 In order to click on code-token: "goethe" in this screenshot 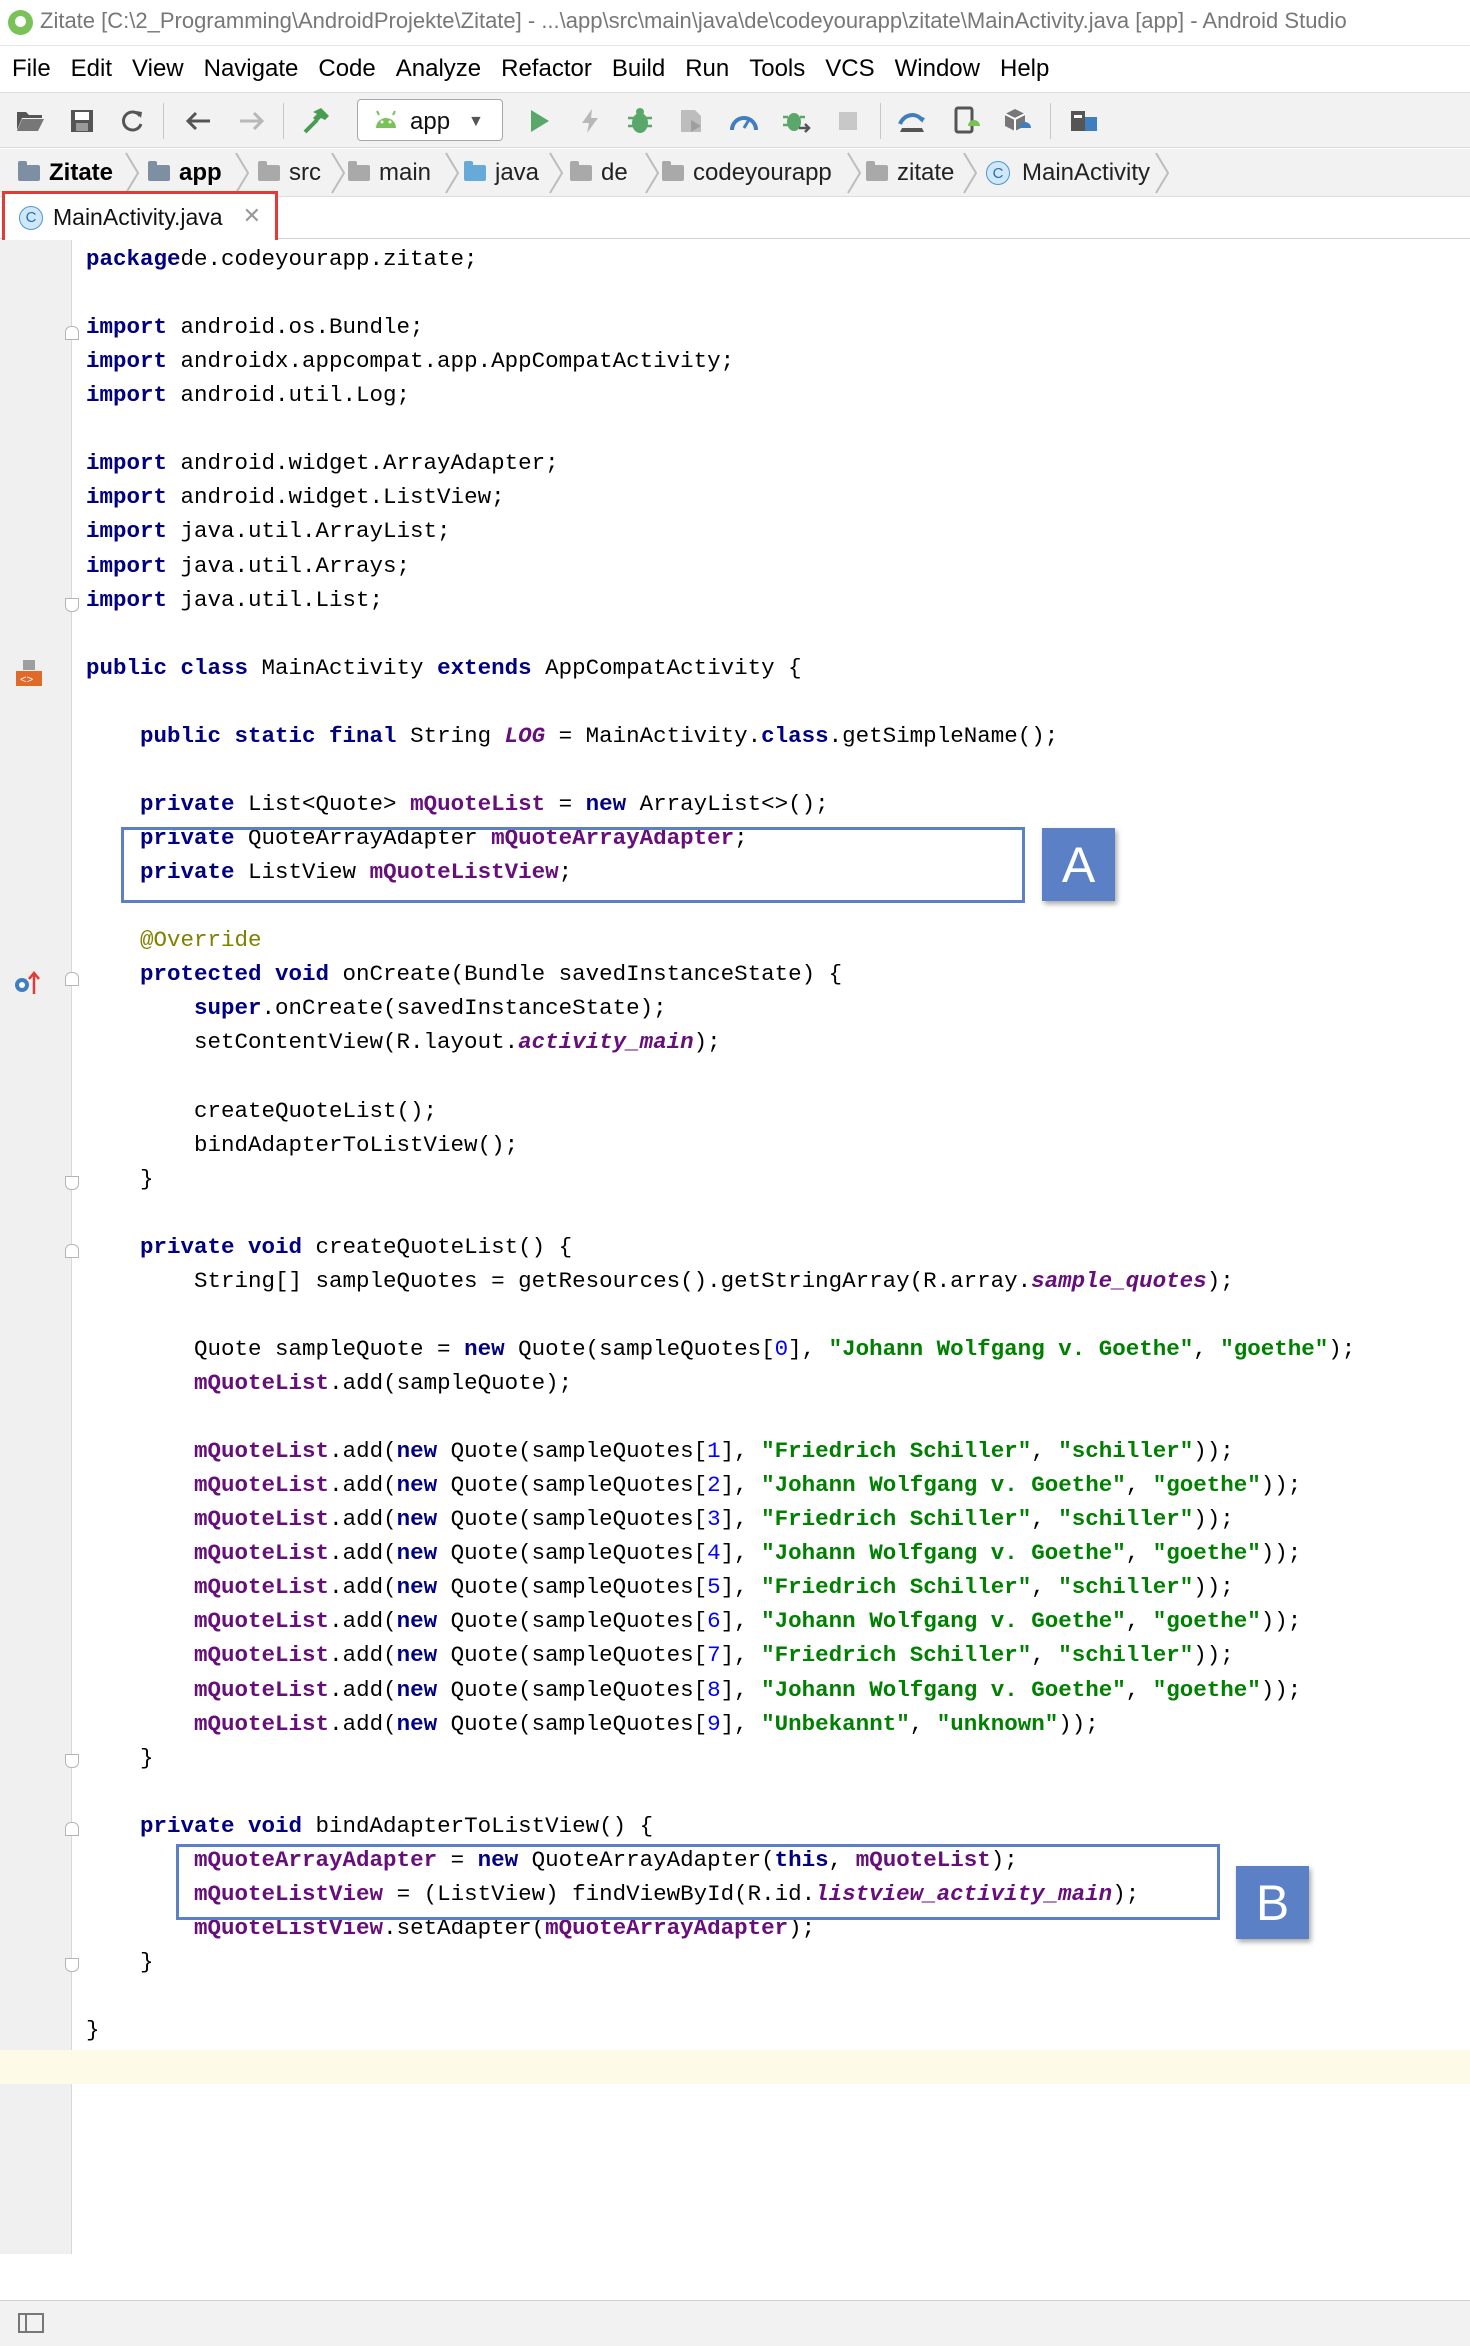, I will do `click(1274, 1348)`.